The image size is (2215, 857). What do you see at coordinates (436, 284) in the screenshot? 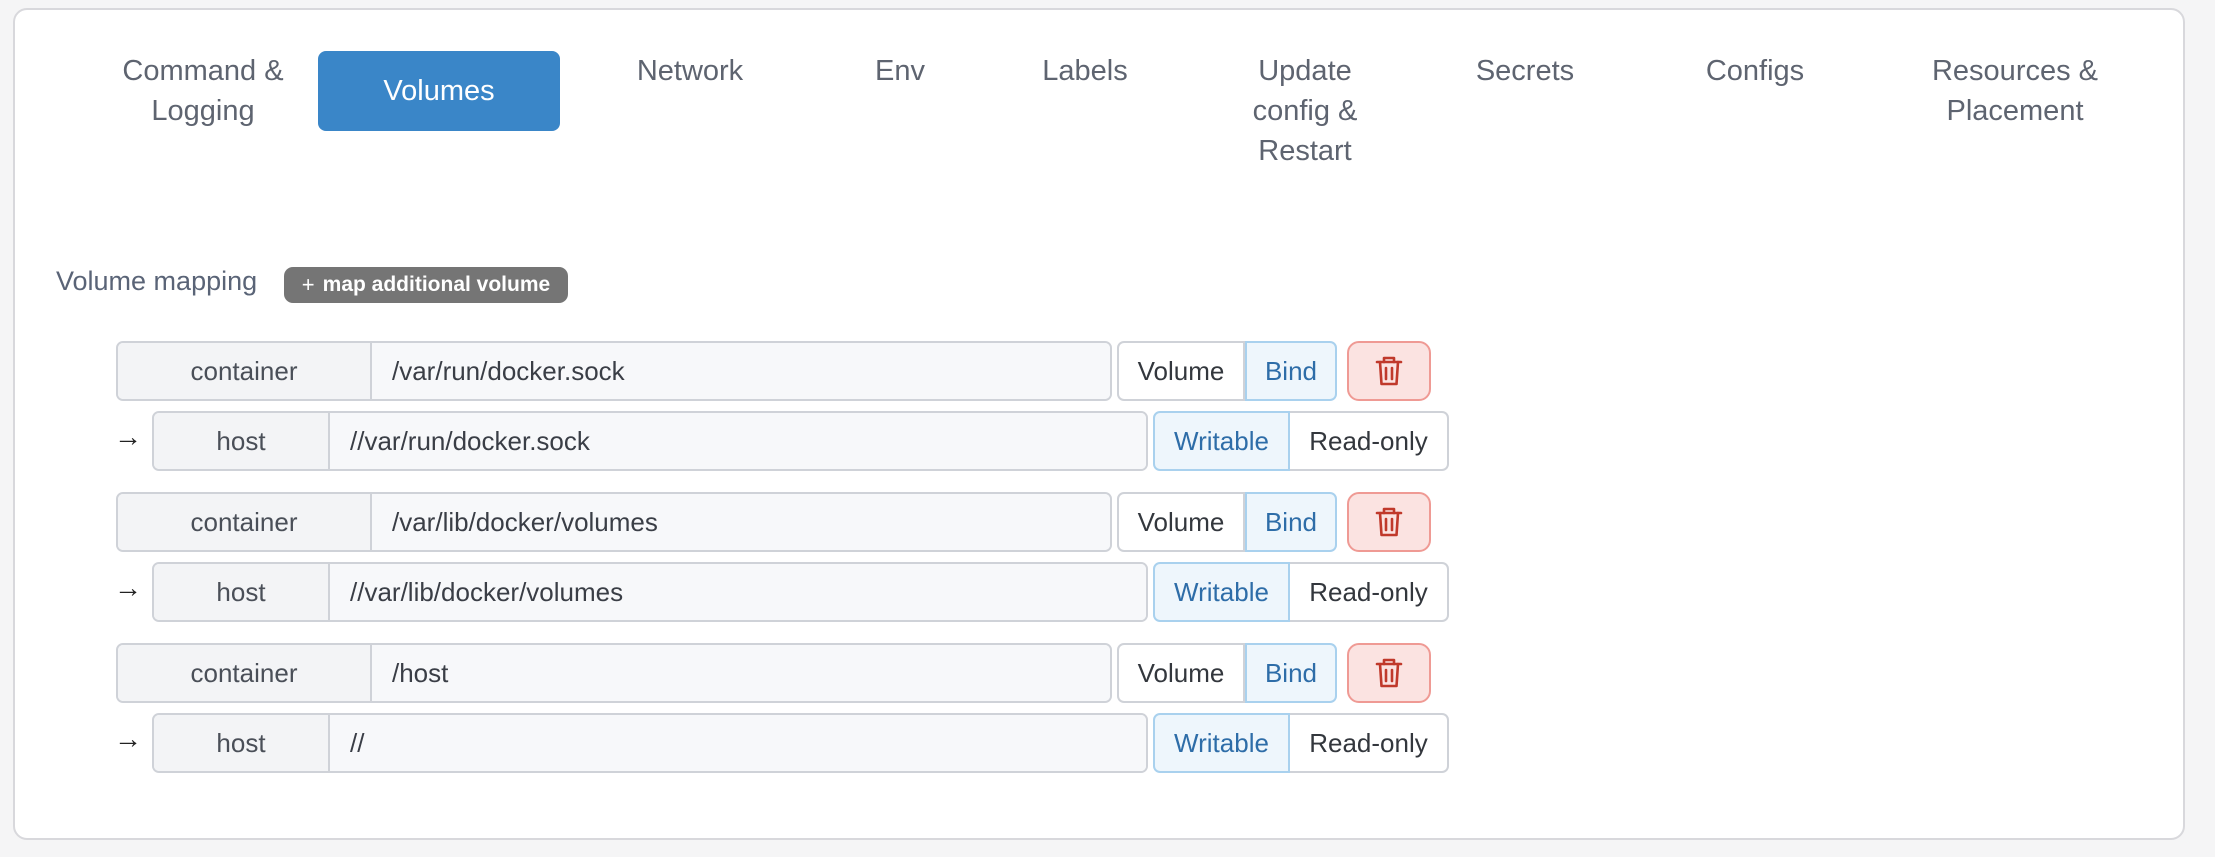
I see `add-button-label: map additional volume` at bounding box center [436, 284].